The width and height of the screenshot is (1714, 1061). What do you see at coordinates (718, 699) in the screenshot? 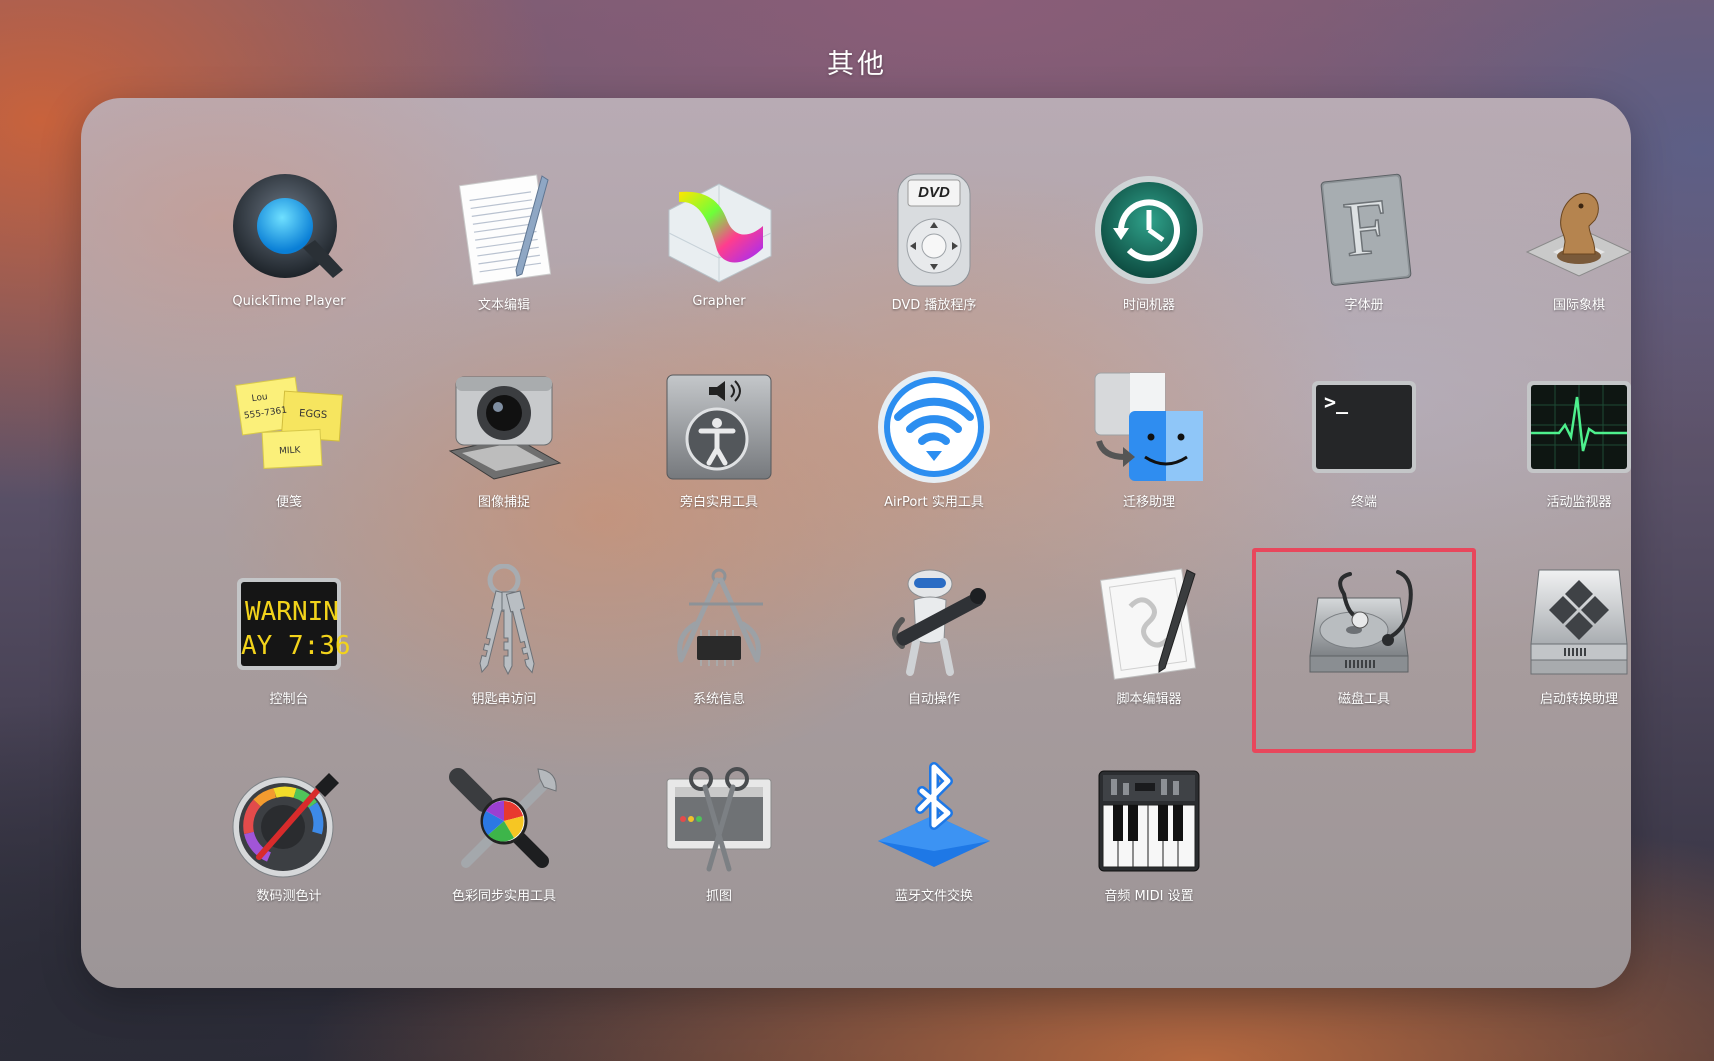
I see `app-label: 系统信息` at bounding box center [718, 699].